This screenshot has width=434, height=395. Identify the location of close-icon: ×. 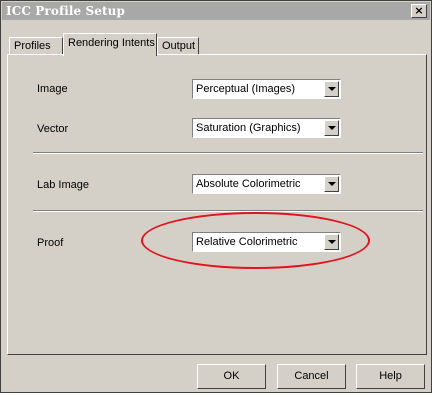
(419, 10).